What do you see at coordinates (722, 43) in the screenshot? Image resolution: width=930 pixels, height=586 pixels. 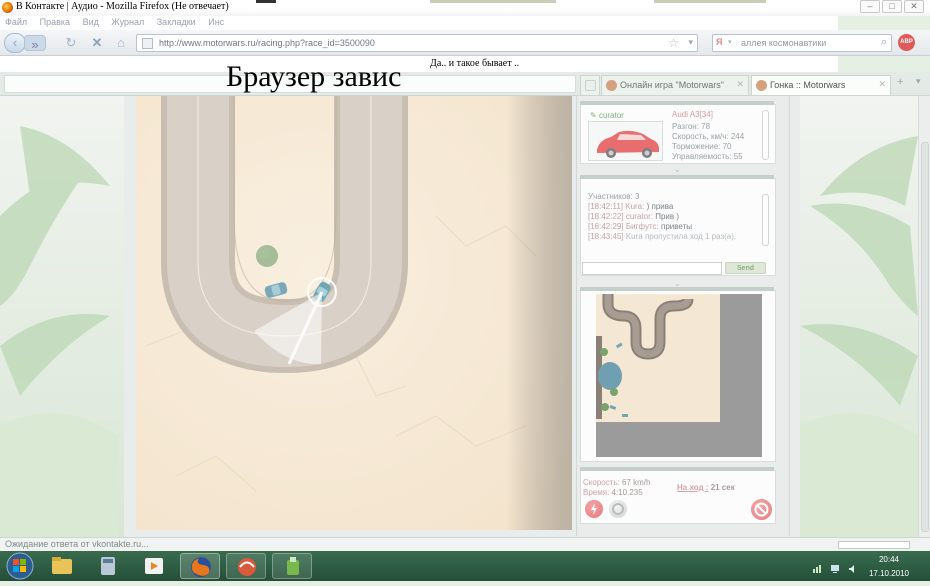 I see `yandex-icon: Я` at bounding box center [722, 43].